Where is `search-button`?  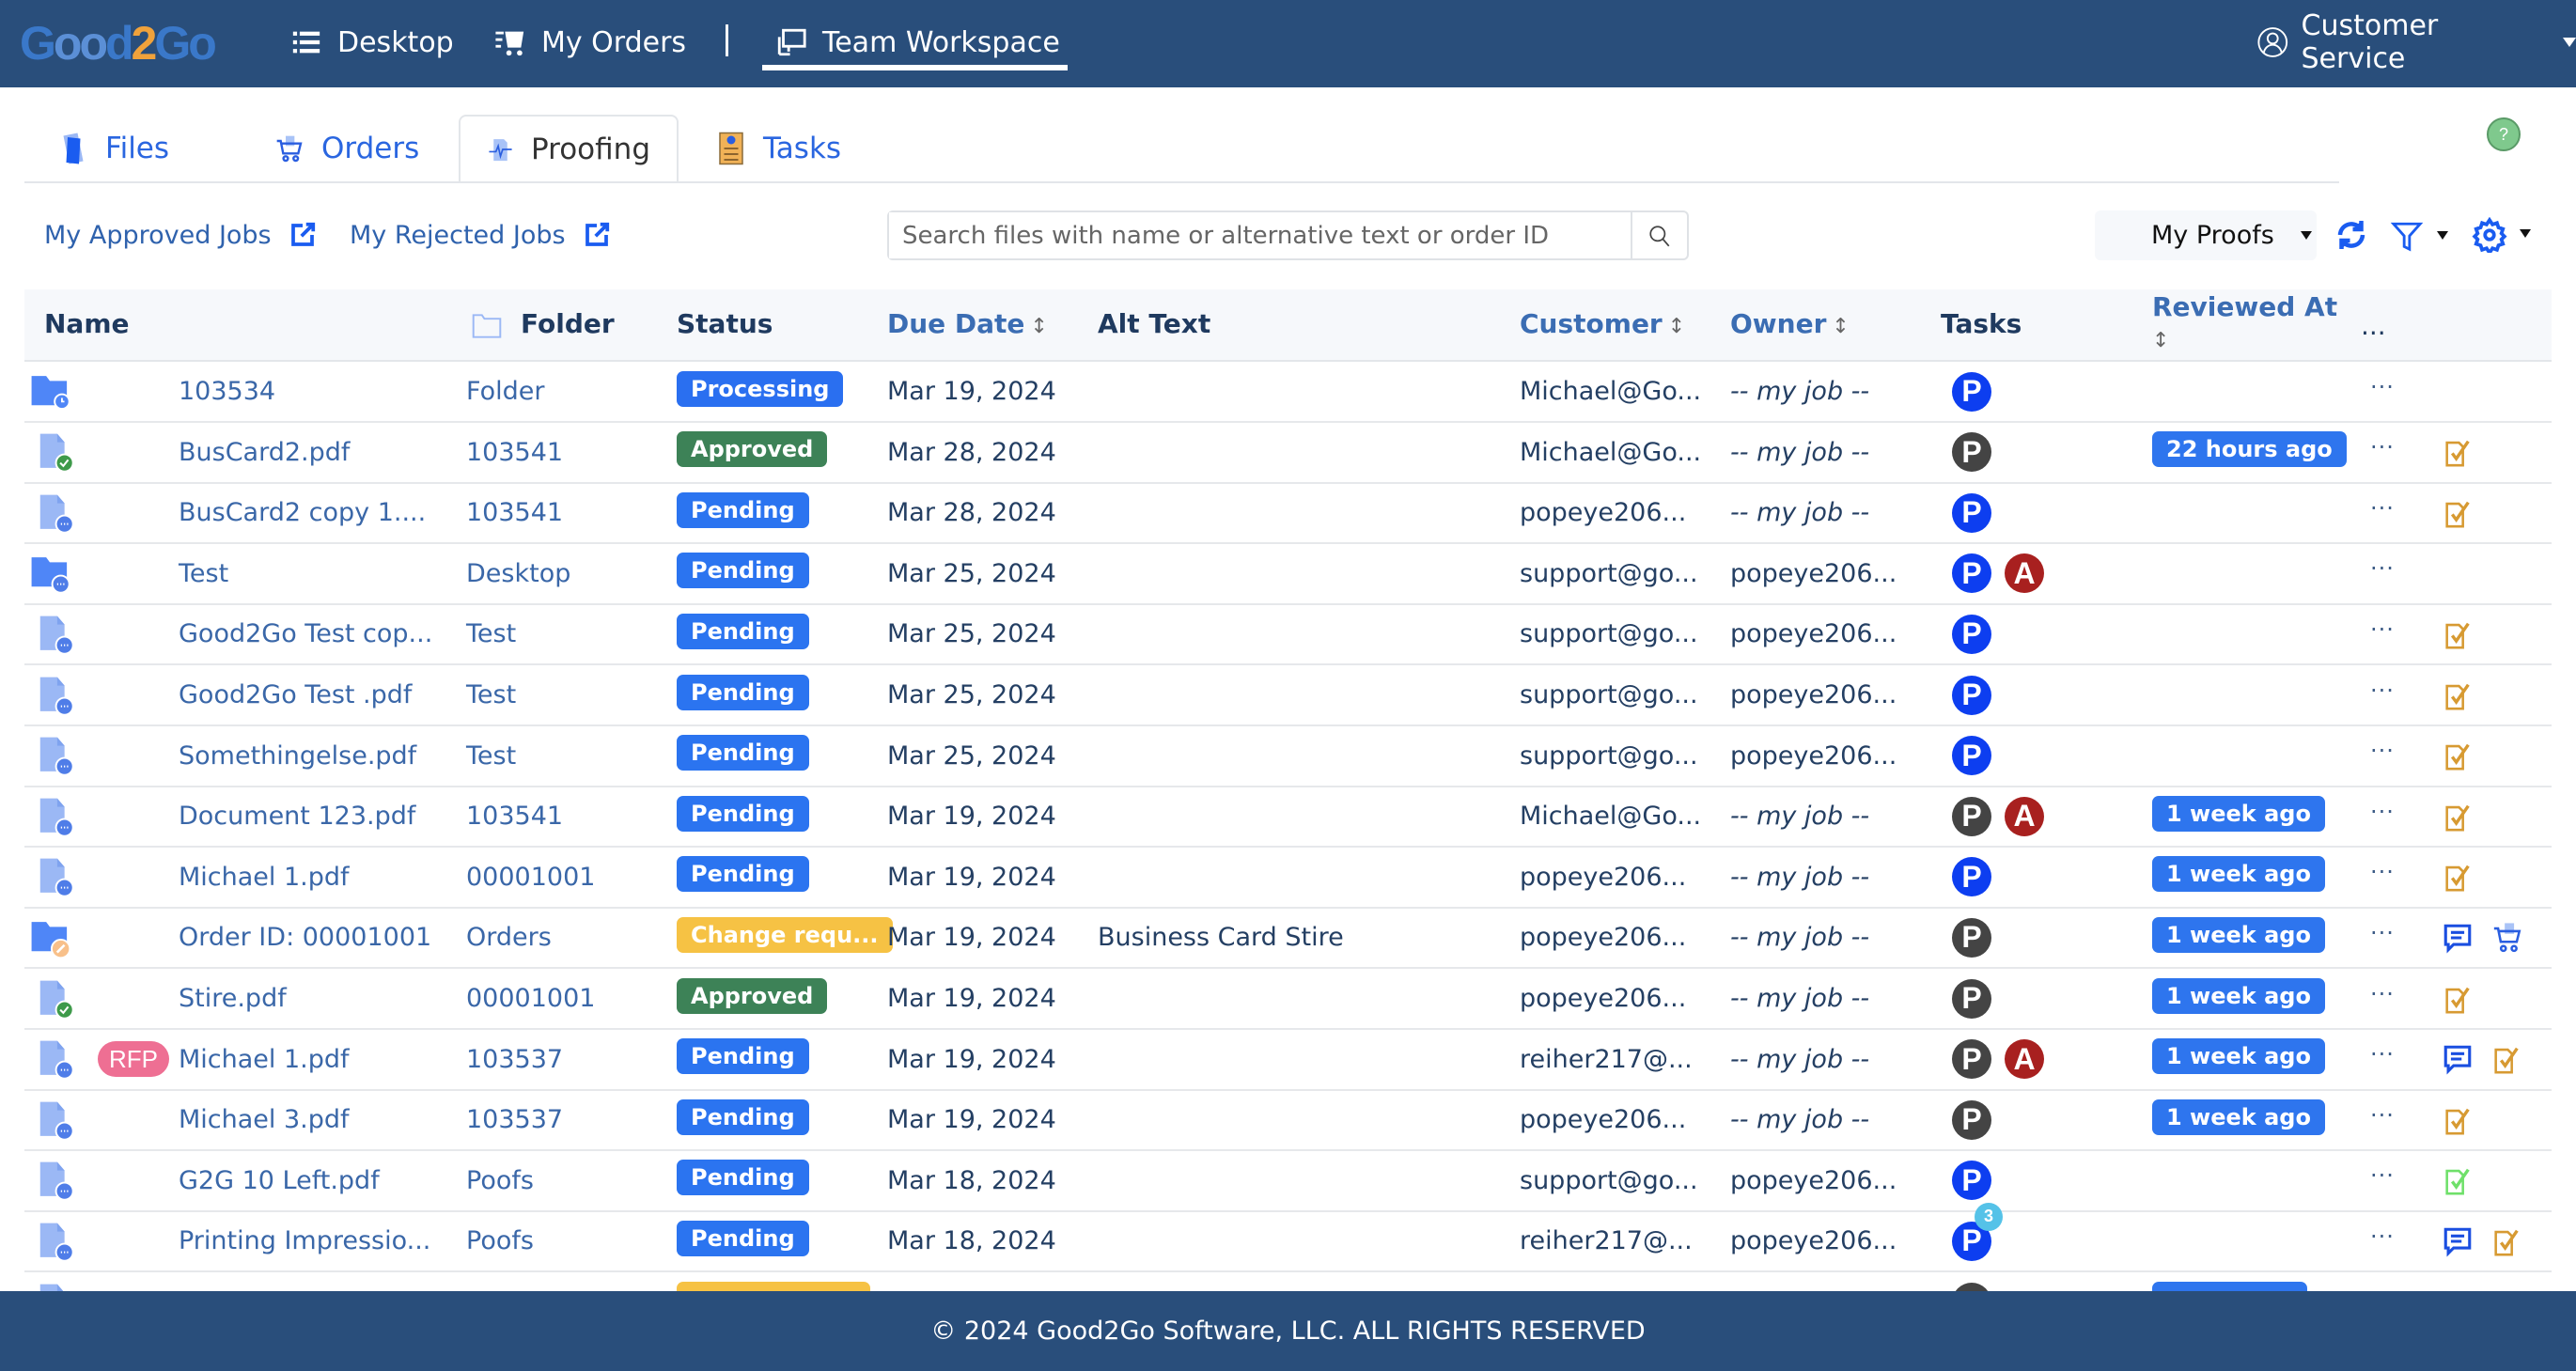
search-button is located at coordinates (1659, 235).